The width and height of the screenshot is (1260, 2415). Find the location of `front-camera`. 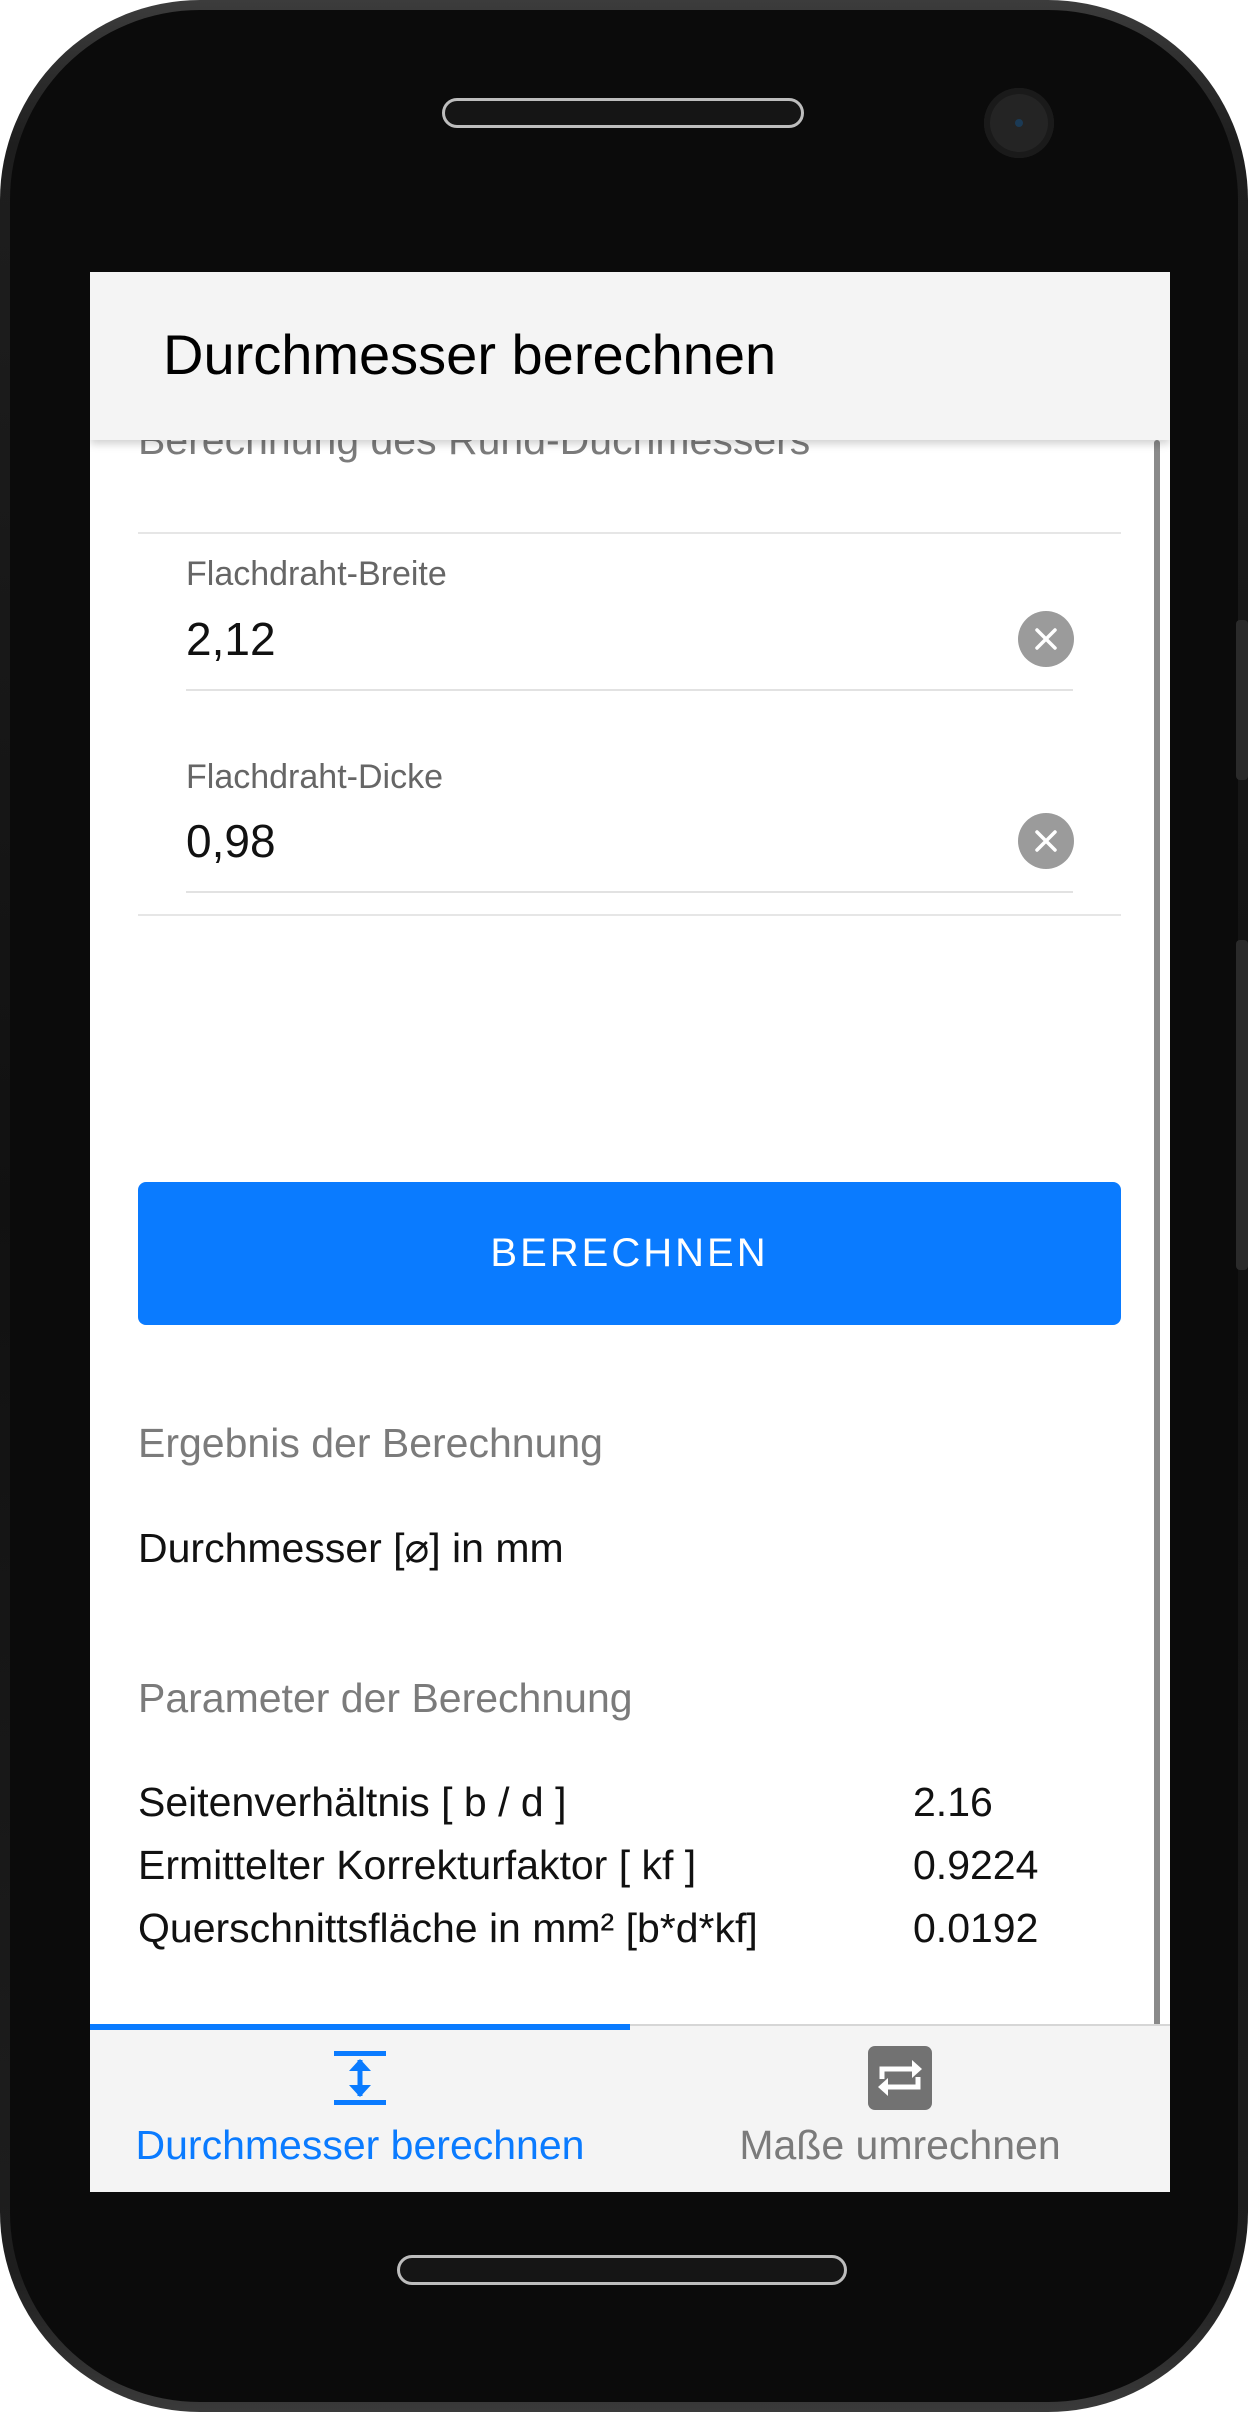

front-camera is located at coordinates (1019, 123).